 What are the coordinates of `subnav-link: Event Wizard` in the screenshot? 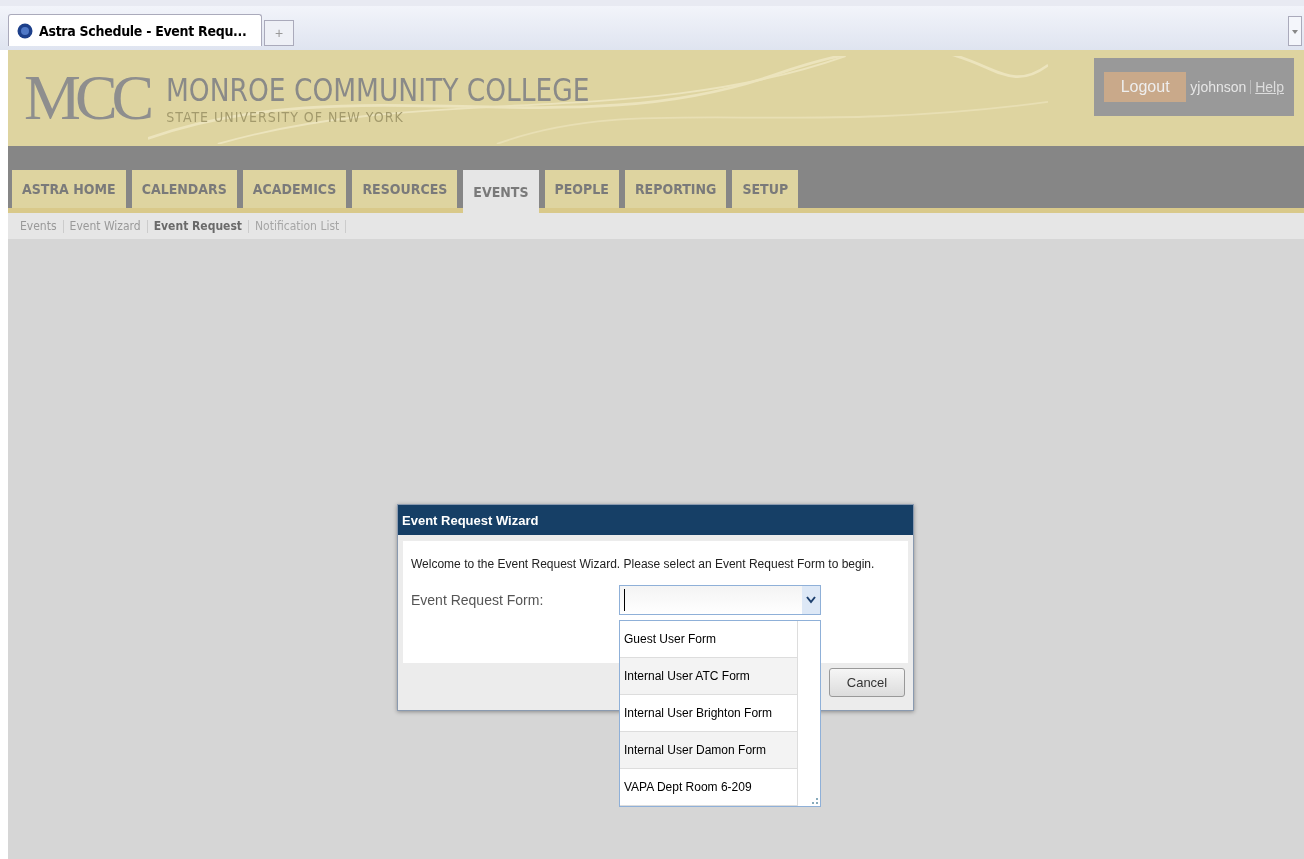 It's located at (105, 226).